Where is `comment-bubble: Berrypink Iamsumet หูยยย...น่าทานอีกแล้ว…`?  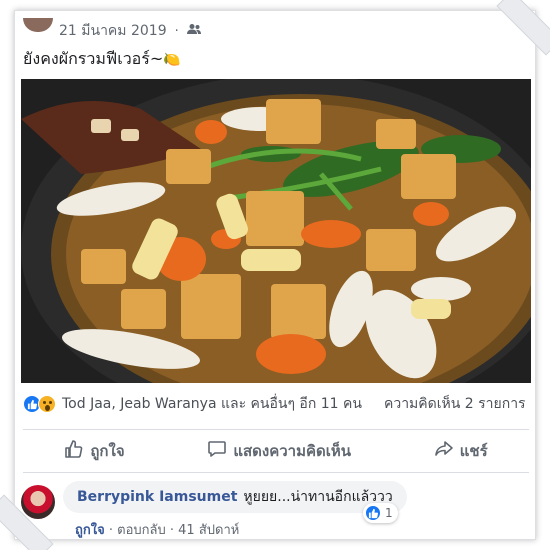
comment-bubble: Berrypink Iamsumet หูยยย...น่าทานอีกแล้ว… is located at coordinates (235, 497).